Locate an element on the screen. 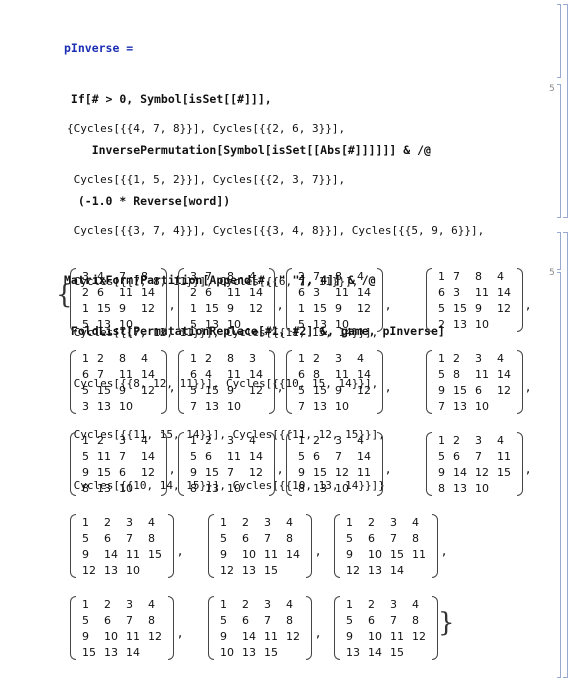 Image resolution: width=579 pixels, height=684 pixels. cell2-group-bracket is located at coordinates (565, 455).